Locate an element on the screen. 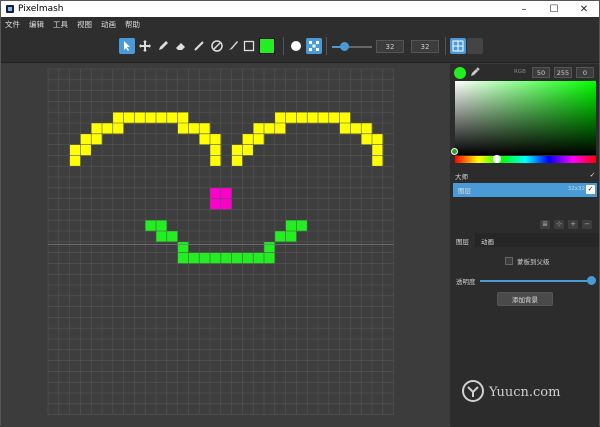 The image size is (600, 427). maximize-button: ☐ is located at coordinates (554, 9).